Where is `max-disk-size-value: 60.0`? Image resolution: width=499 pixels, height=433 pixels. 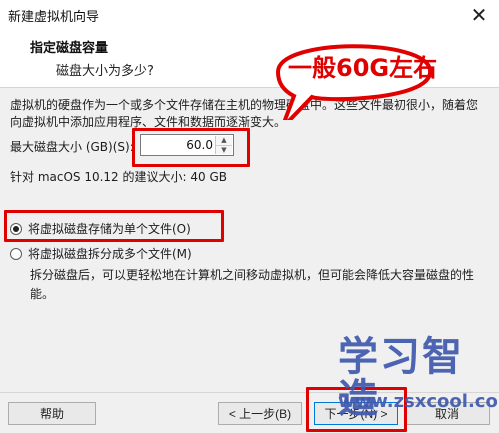 max-disk-size-value: 60.0 is located at coordinates (199, 145).